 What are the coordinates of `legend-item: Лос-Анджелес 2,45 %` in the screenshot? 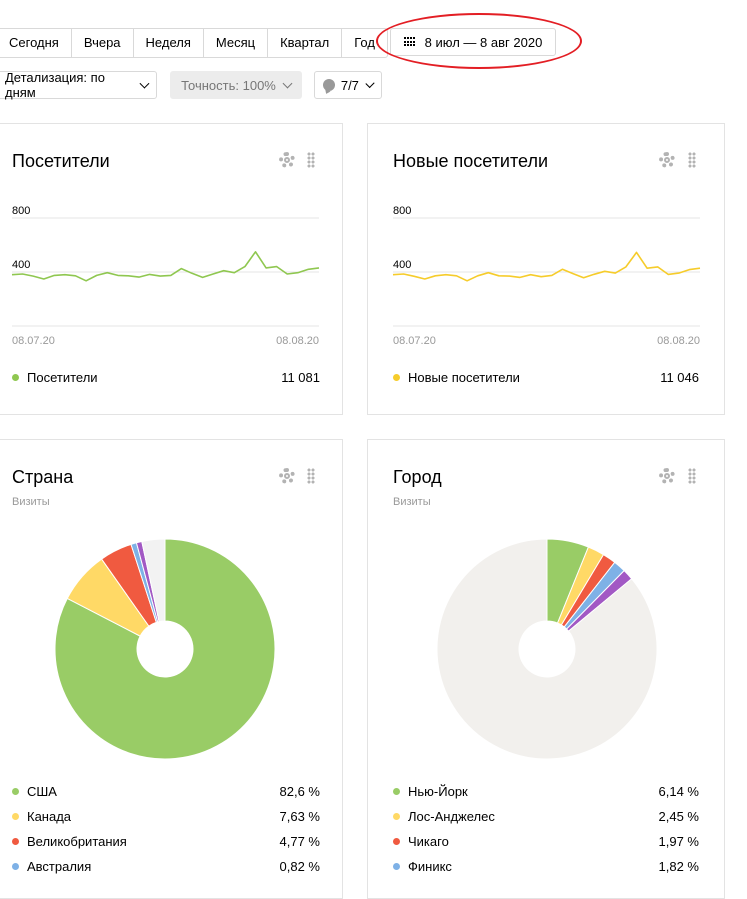 It's located at (546, 816).